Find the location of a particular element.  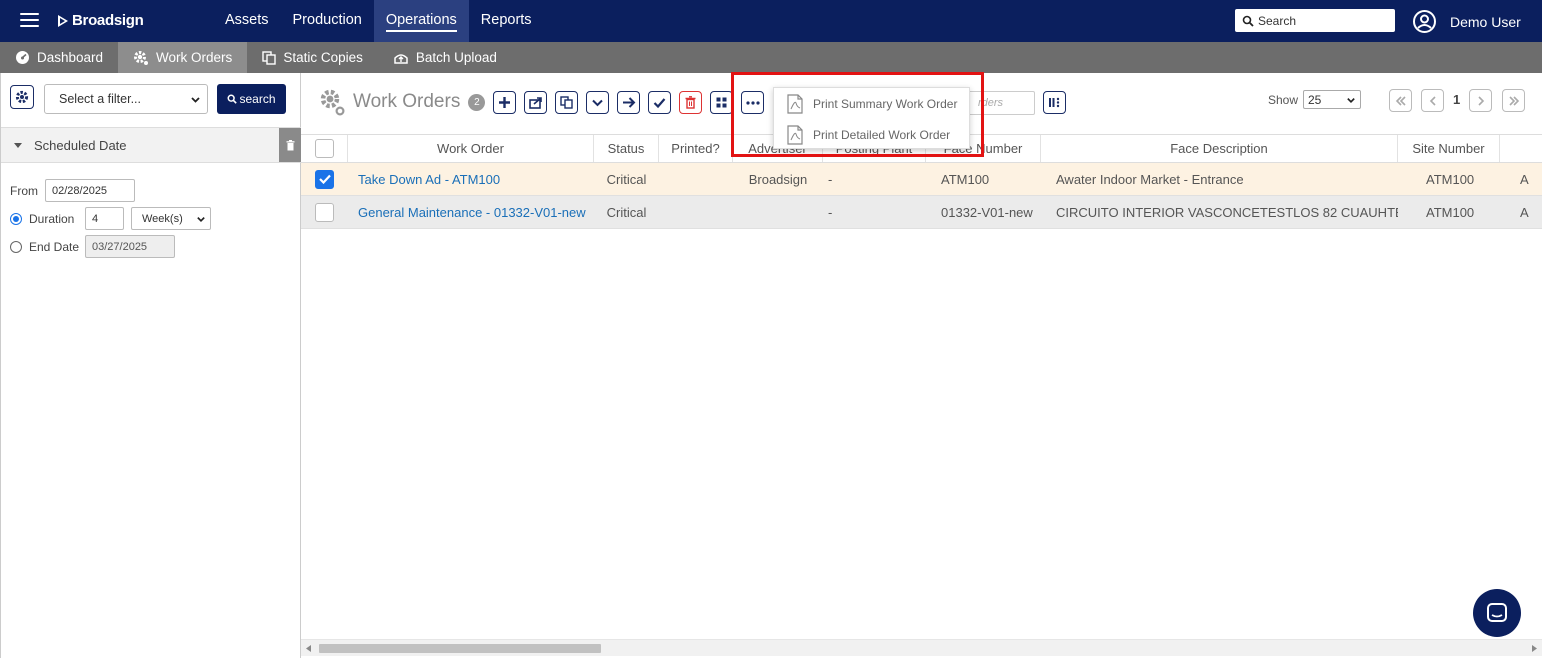

chat-launcher-button is located at coordinates (1497, 613).